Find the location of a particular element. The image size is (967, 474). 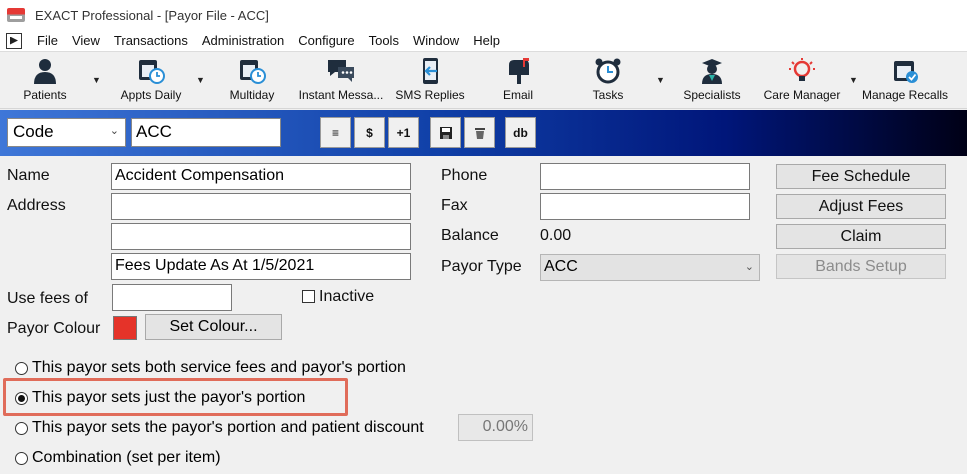

toolbar-appts-daily-label: Appts Daily is located at coordinates (151, 95).